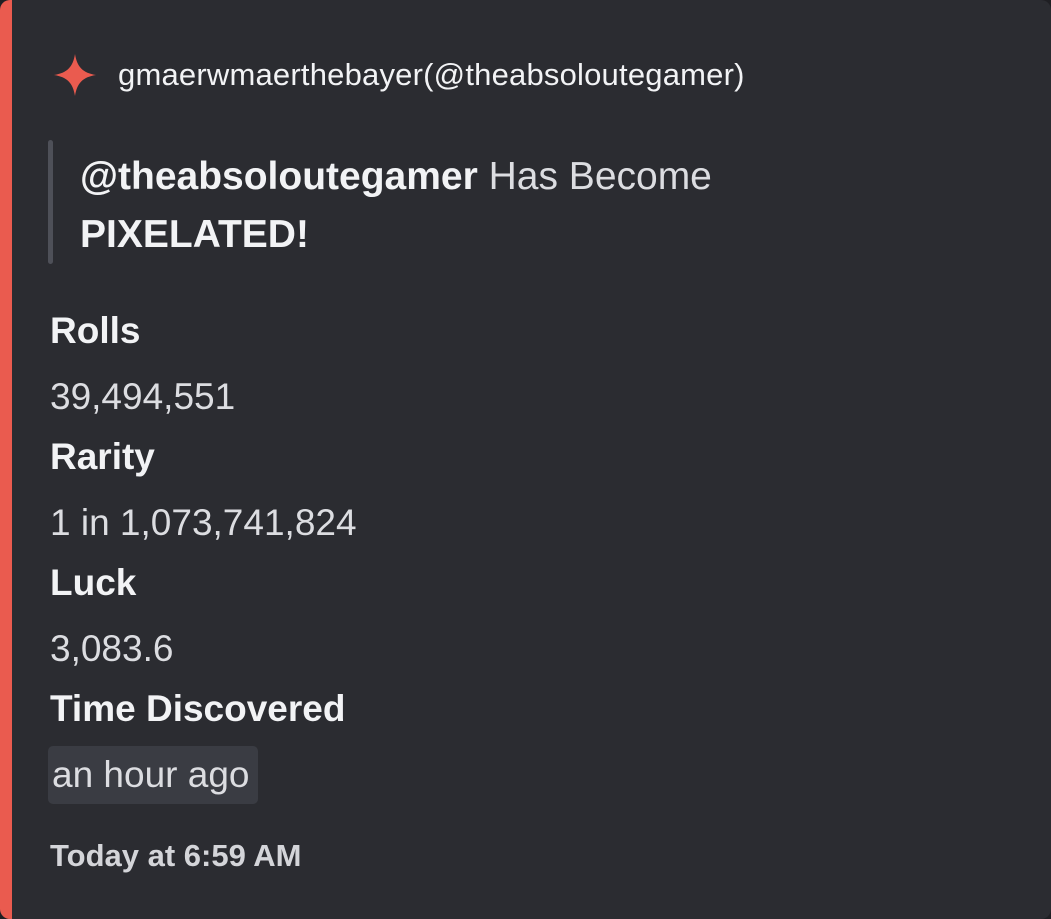 The height and width of the screenshot is (919, 1051). I want to click on timestamp-chip: an hour ago, so click(153, 775).